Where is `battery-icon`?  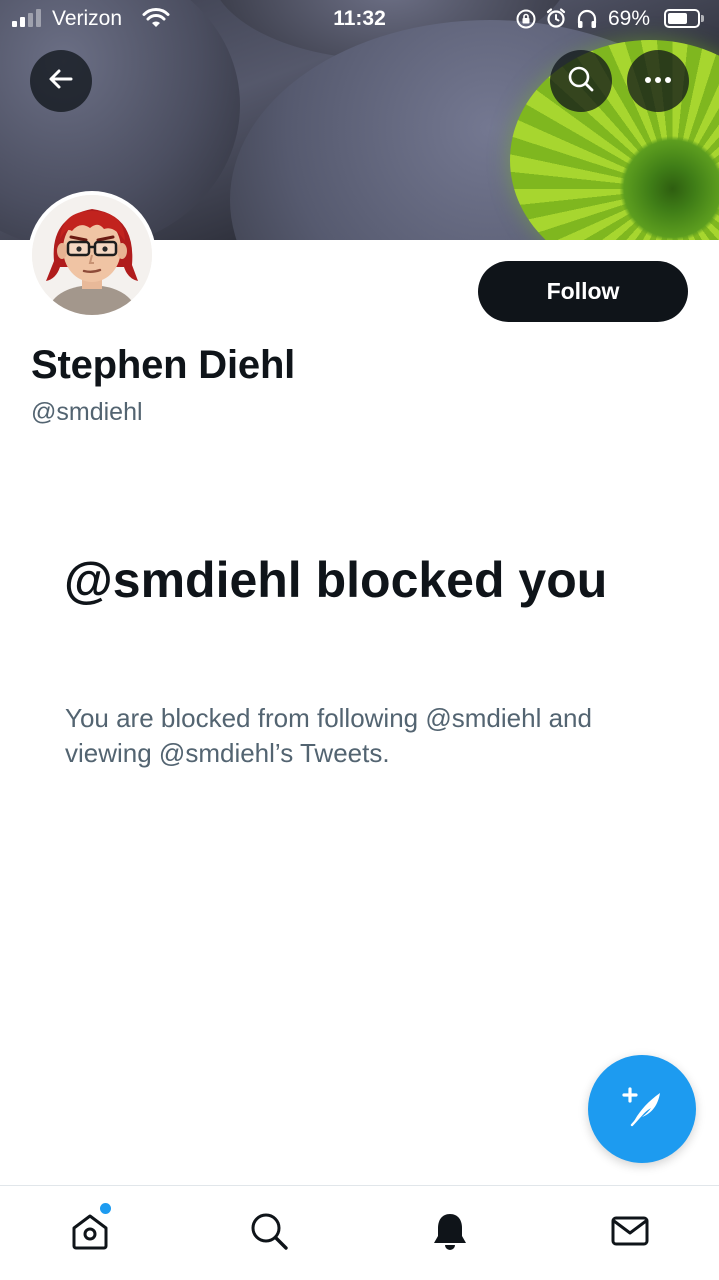 battery-icon is located at coordinates (684, 18).